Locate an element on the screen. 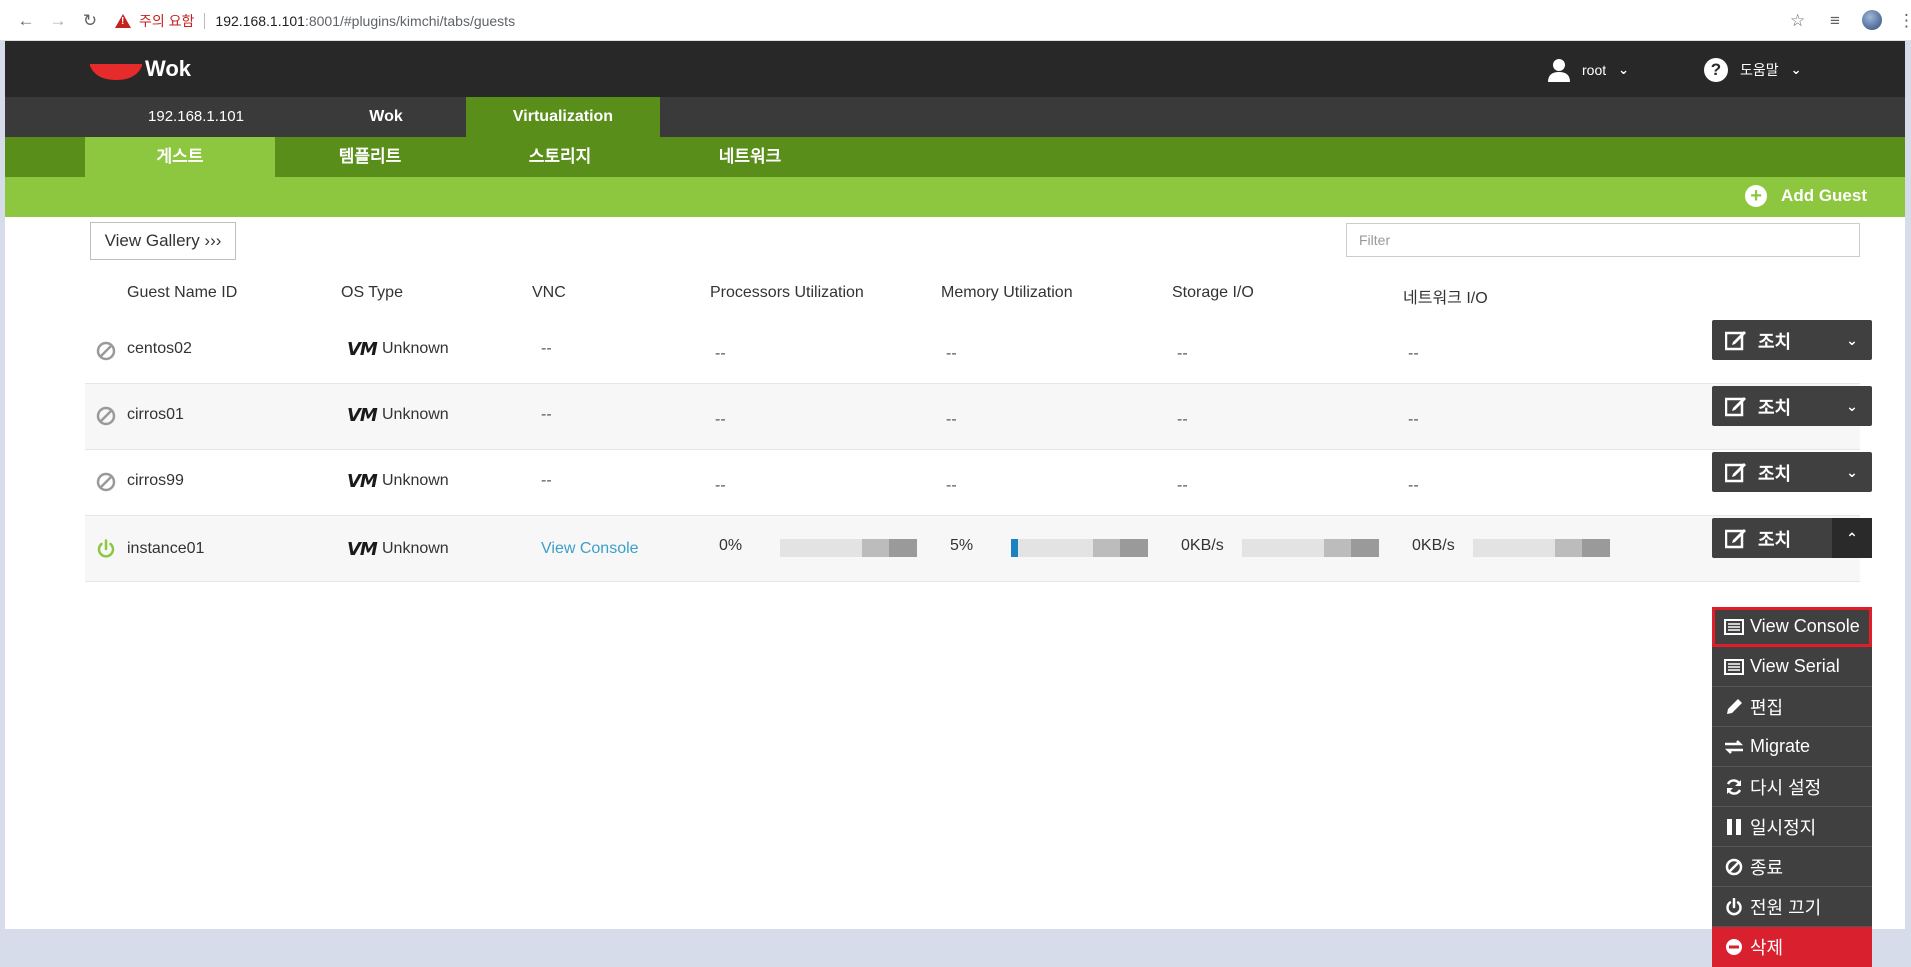 The height and width of the screenshot is (967, 1911). help-label: 도움말 is located at coordinates (1759, 70).